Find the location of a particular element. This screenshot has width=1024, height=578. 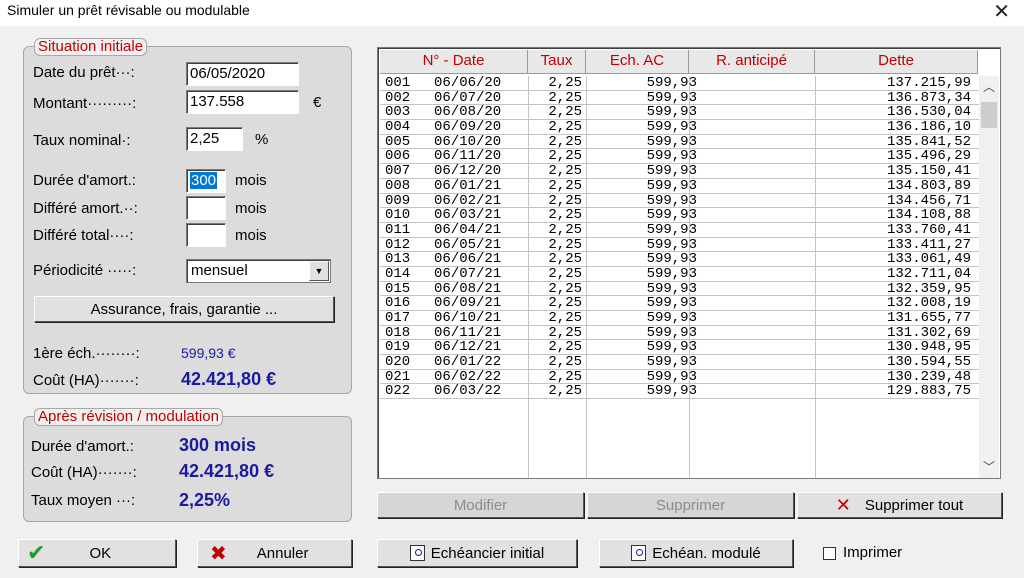

row-number: 016 is located at coordinates (398, 303).